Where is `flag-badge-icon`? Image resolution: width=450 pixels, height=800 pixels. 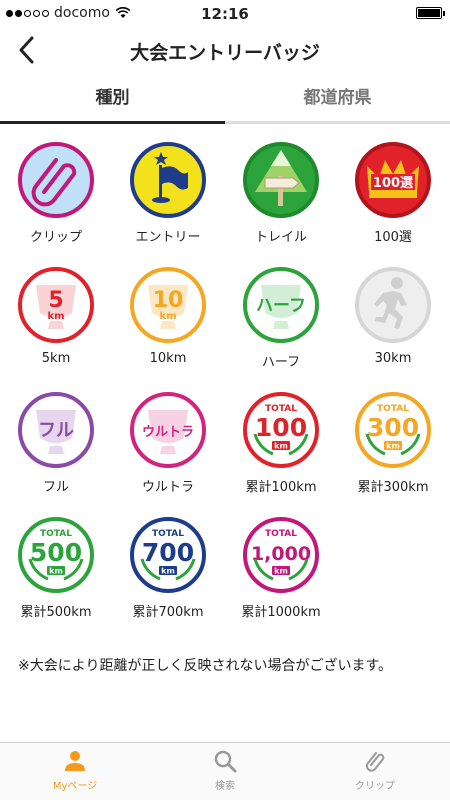 flag-badge-icon is located at coordinates (168, 180).